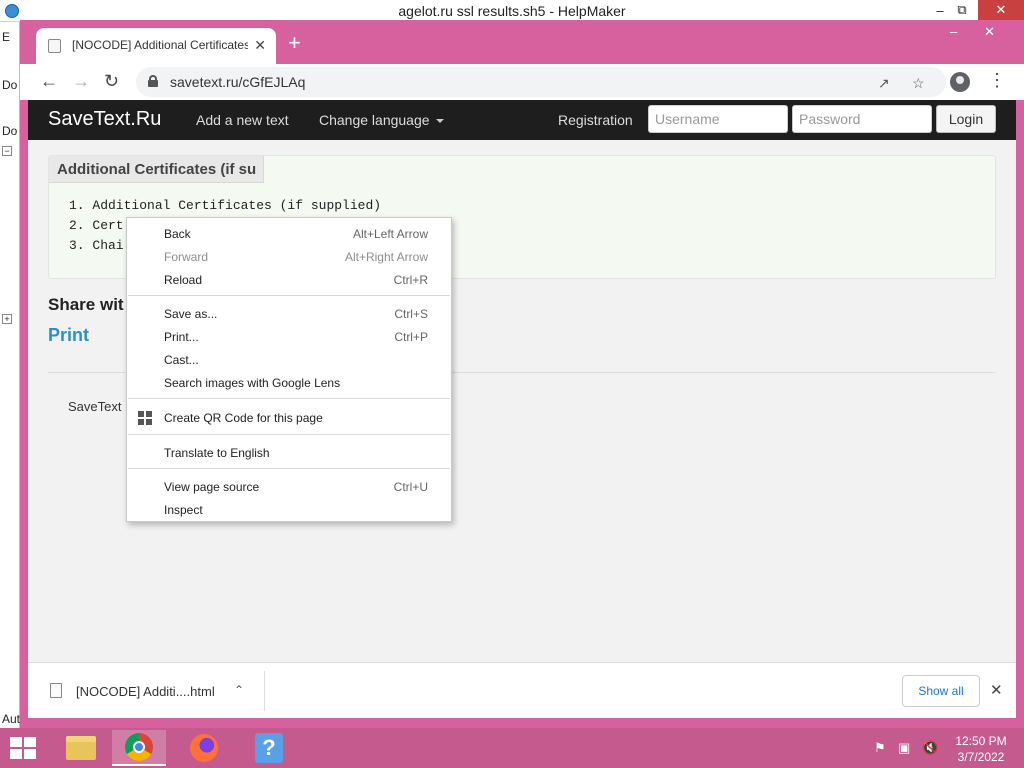  Describe the element at coordinates (7, 151) in the screenshot. I see `tree-collapse-icon: −` at that location.